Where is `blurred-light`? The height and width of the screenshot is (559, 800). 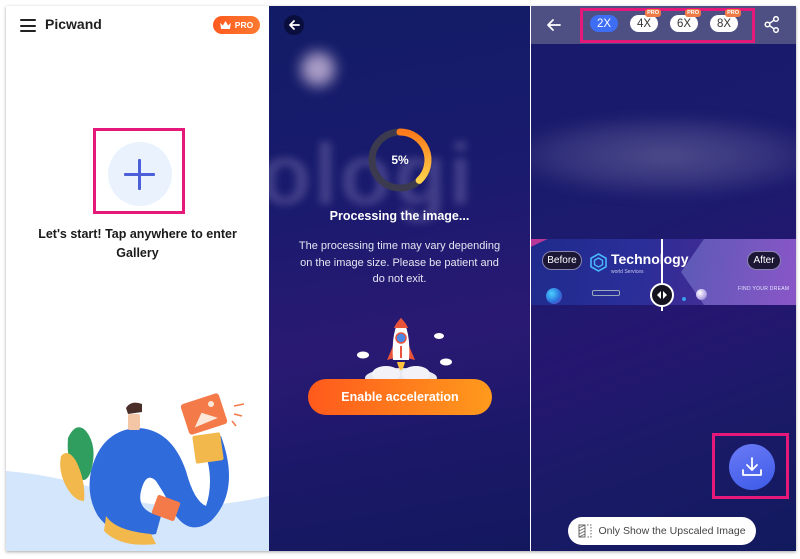 blurred-light is located at coordinates (318, 69).